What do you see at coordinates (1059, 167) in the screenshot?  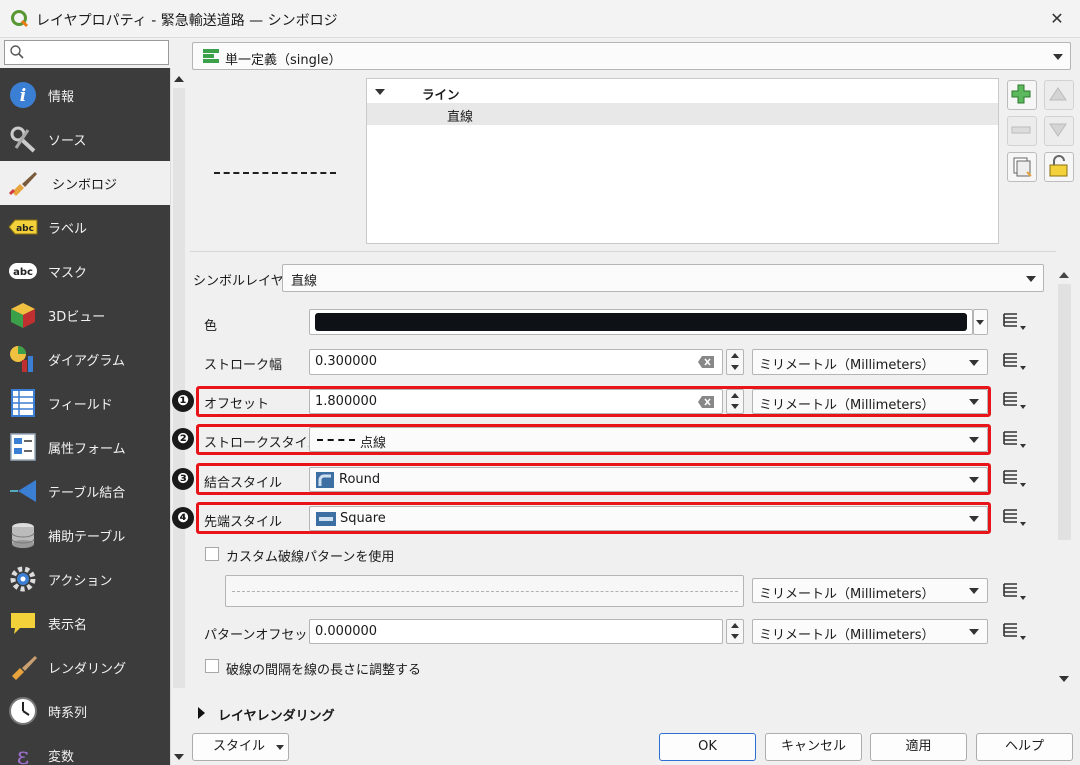 I see `lock-layer-button` at bounding box center [1059, 167].